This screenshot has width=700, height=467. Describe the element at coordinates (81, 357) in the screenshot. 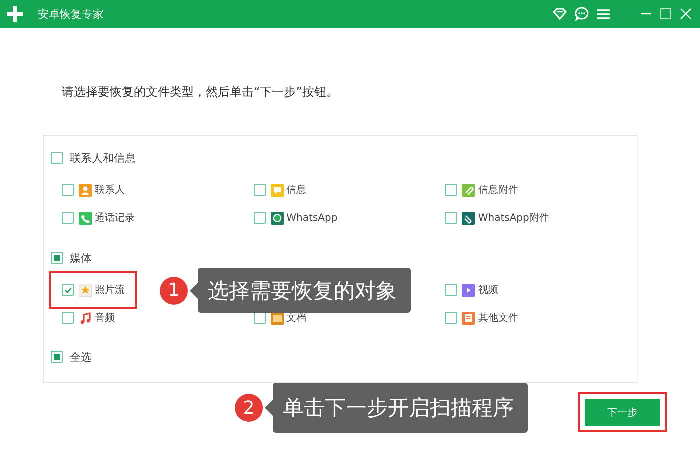

I see `group-label: 全选` at that location.